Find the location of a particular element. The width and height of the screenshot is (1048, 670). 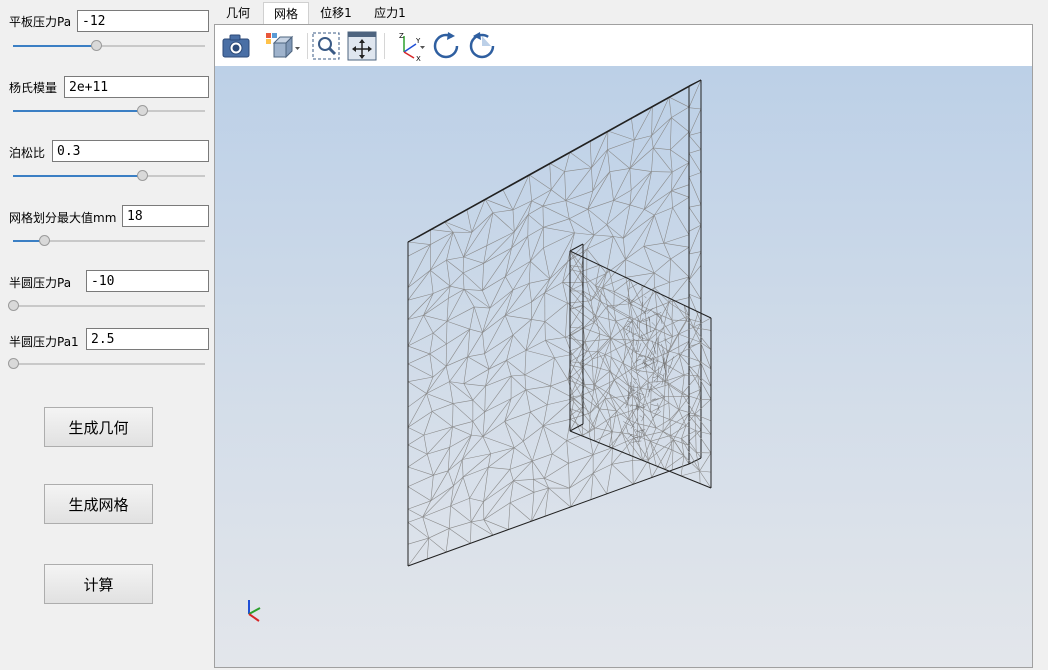

viewer-scroll-gutter is located at coordinates (1040, 347).